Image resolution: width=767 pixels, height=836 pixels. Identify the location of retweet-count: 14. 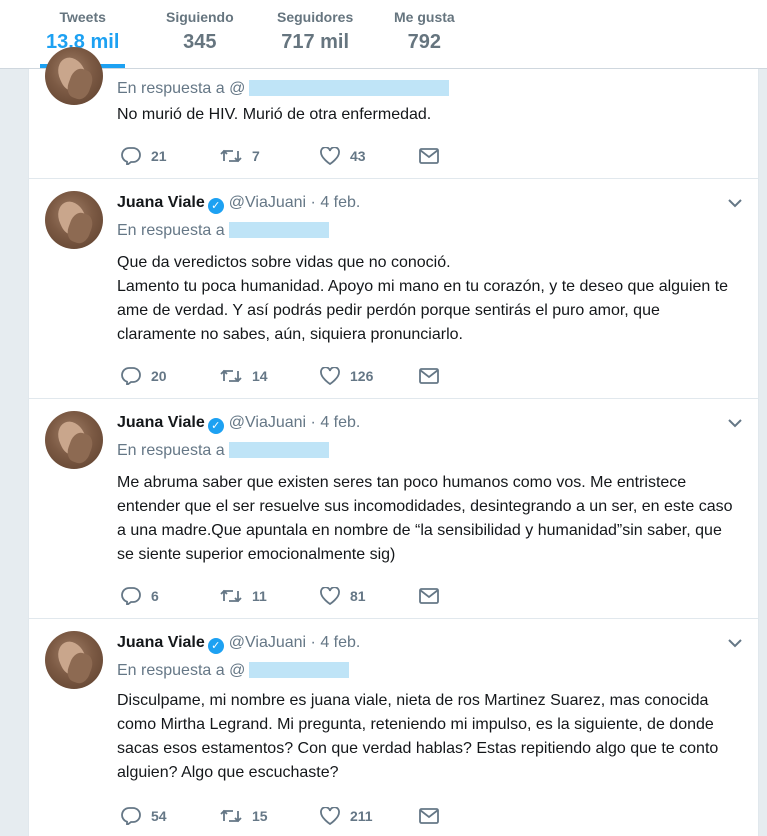
(260, 376).